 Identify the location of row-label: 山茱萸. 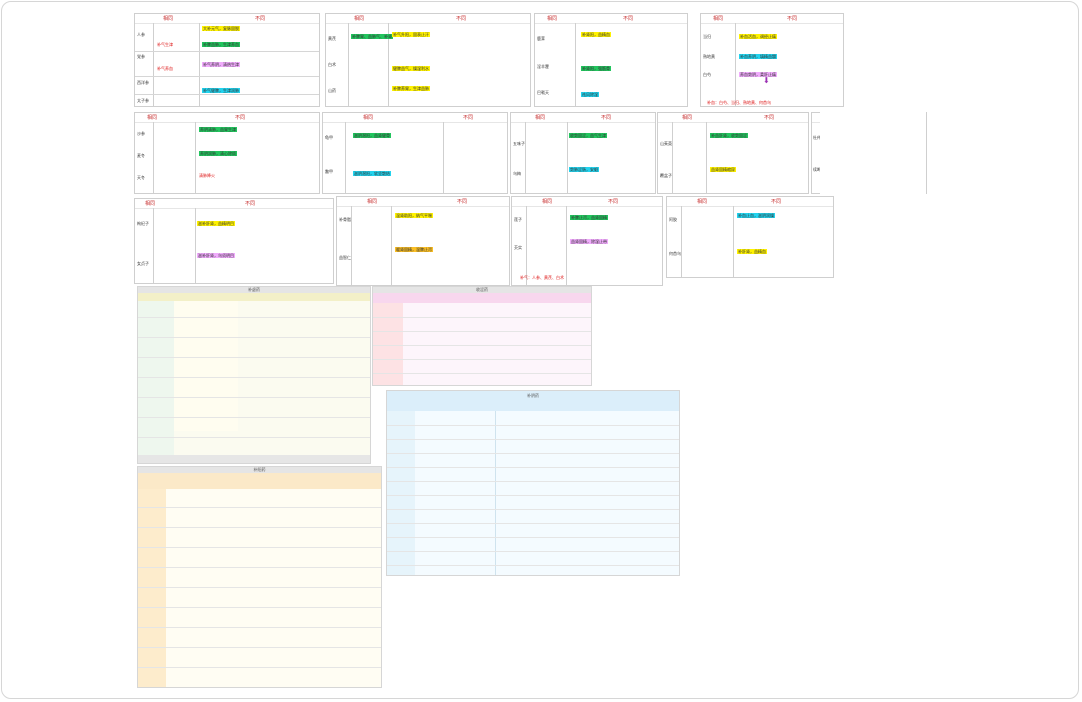
(666, 143).